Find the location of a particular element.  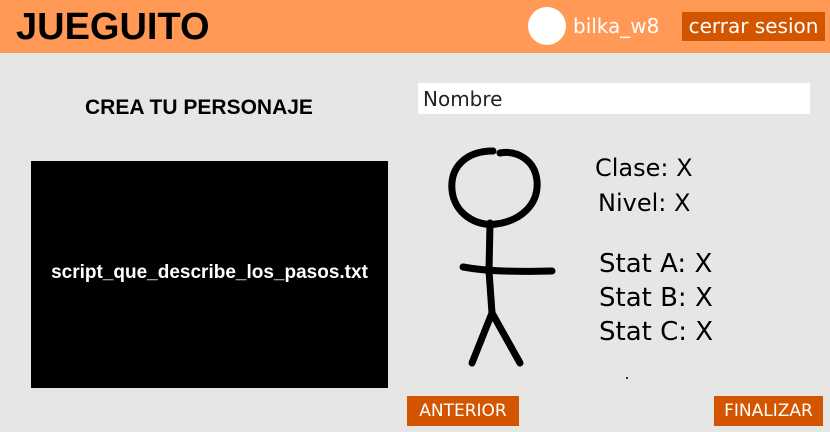

page-title: CREA TU PERSONAJE is located at coordinates (199, 107).